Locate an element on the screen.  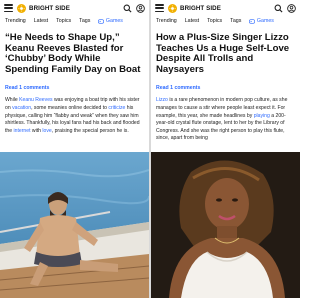
body-text: While is located at coordinates (12, 100).